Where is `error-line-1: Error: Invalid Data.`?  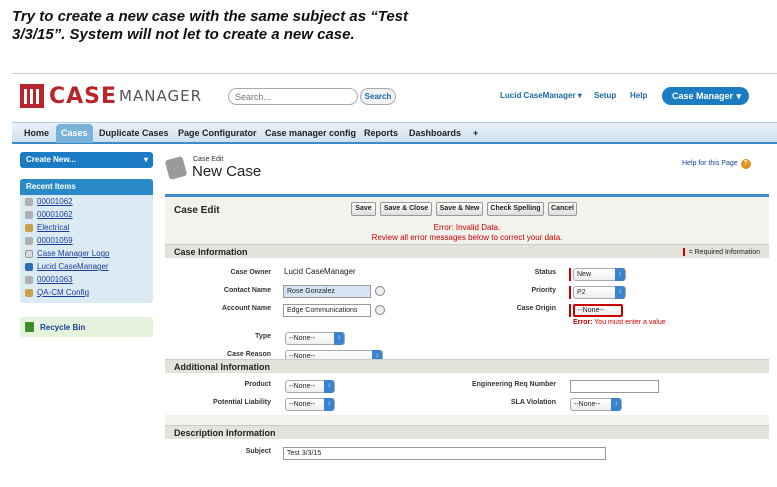 error-line-1: Error: Invalid Data. is located at coordinates (467, 227).